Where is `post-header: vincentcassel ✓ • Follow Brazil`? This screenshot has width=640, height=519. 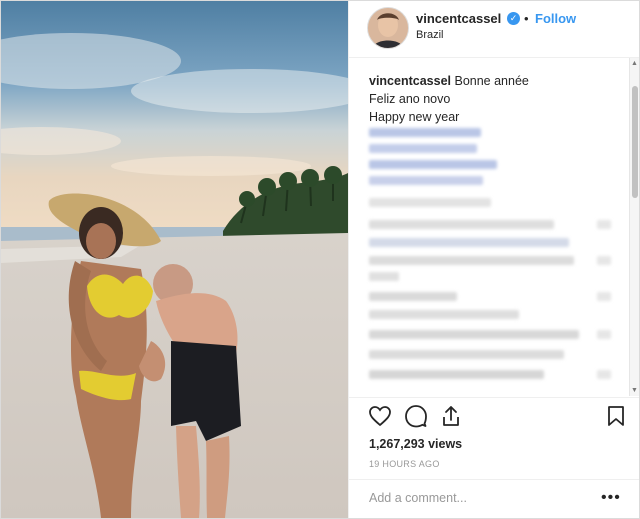 post-header: vincentcassel ✓ • Follow Brazil is located at coordinates (494, 29).